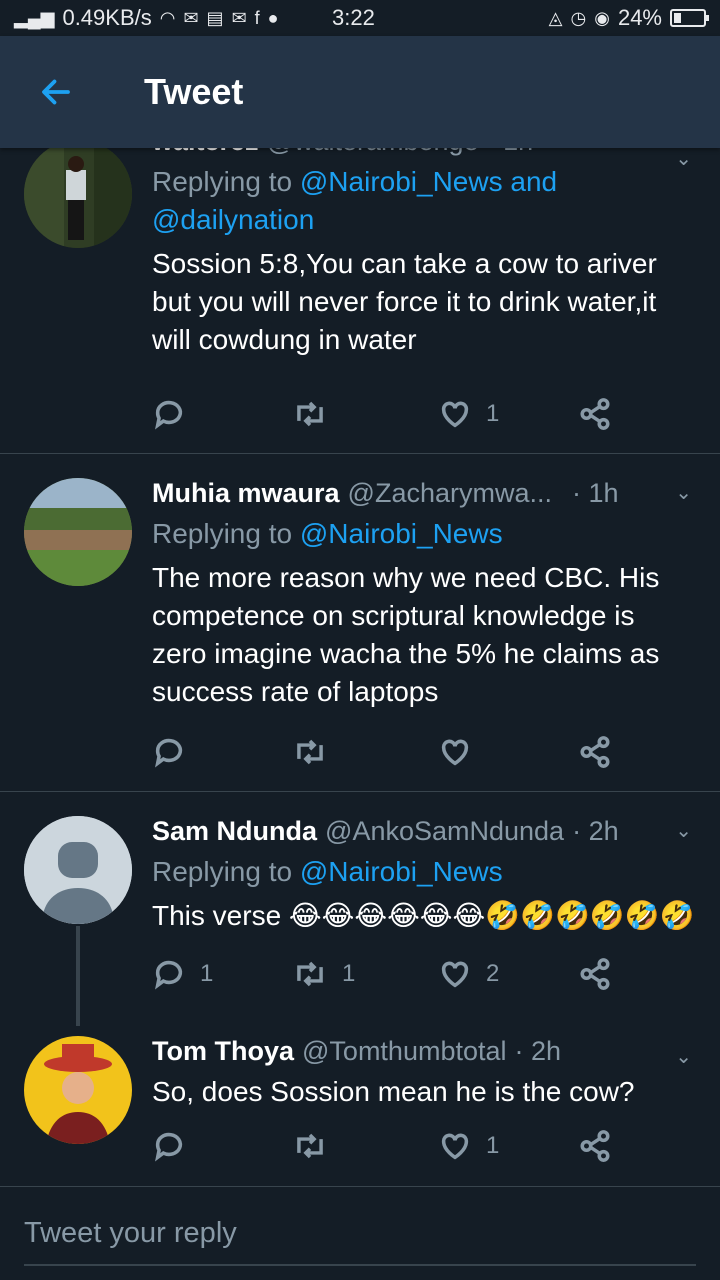 The height and width of the screenshot is (1280, 720). What do you see at coordinates (78, 976) in the screenshot?
I see `thread-connector` at bounding box center [78, 976].